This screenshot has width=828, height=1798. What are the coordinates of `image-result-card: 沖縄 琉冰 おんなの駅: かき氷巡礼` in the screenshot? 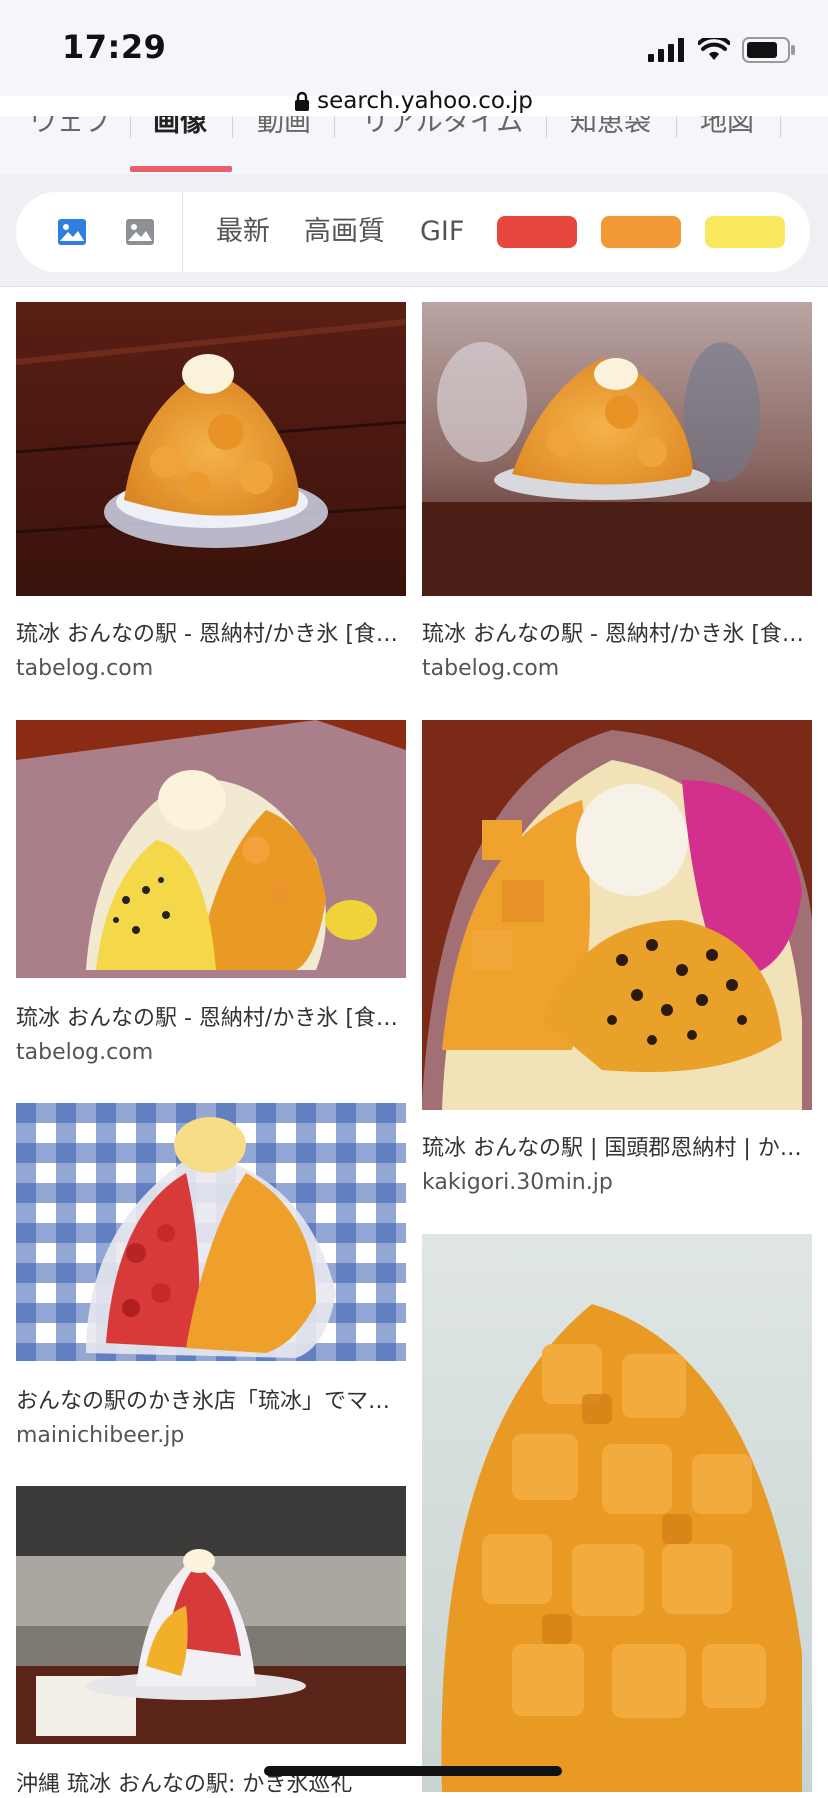 It's located at (211, 1641).